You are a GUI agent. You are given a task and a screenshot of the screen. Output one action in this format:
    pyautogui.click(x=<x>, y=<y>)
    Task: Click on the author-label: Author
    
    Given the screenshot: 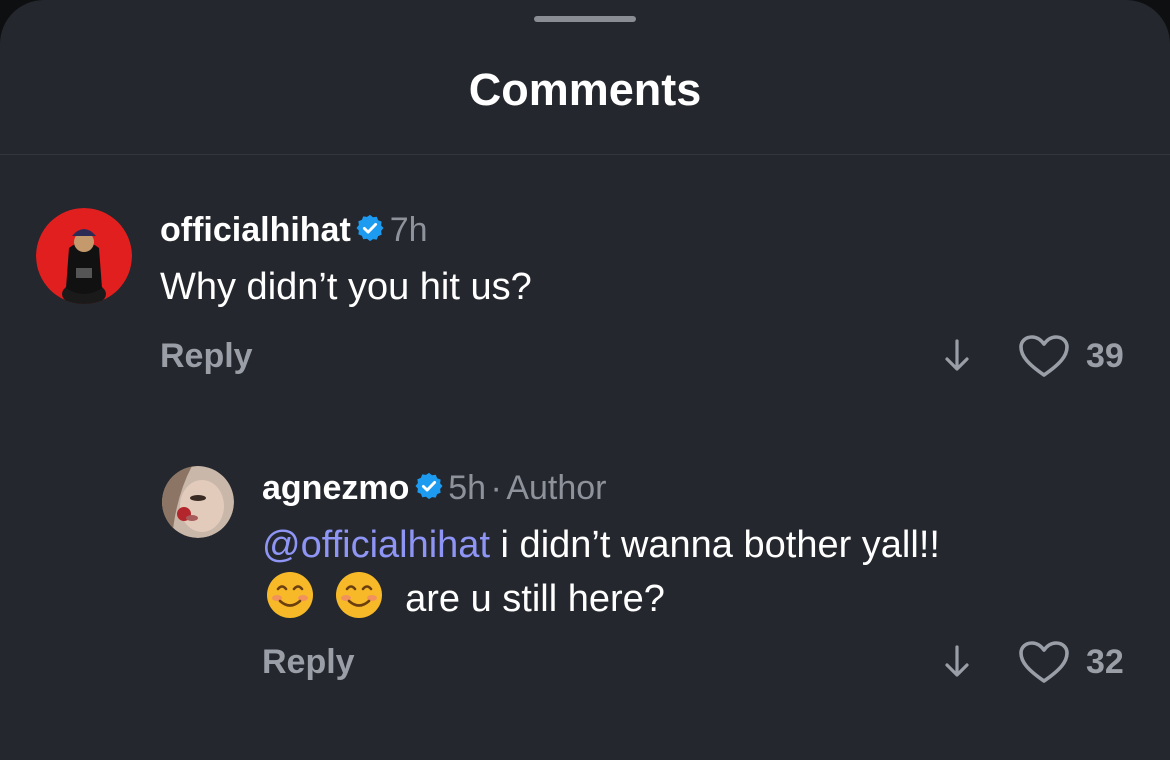 What is the action you would take?
    pyautogui.click(x=556, y=488)
    